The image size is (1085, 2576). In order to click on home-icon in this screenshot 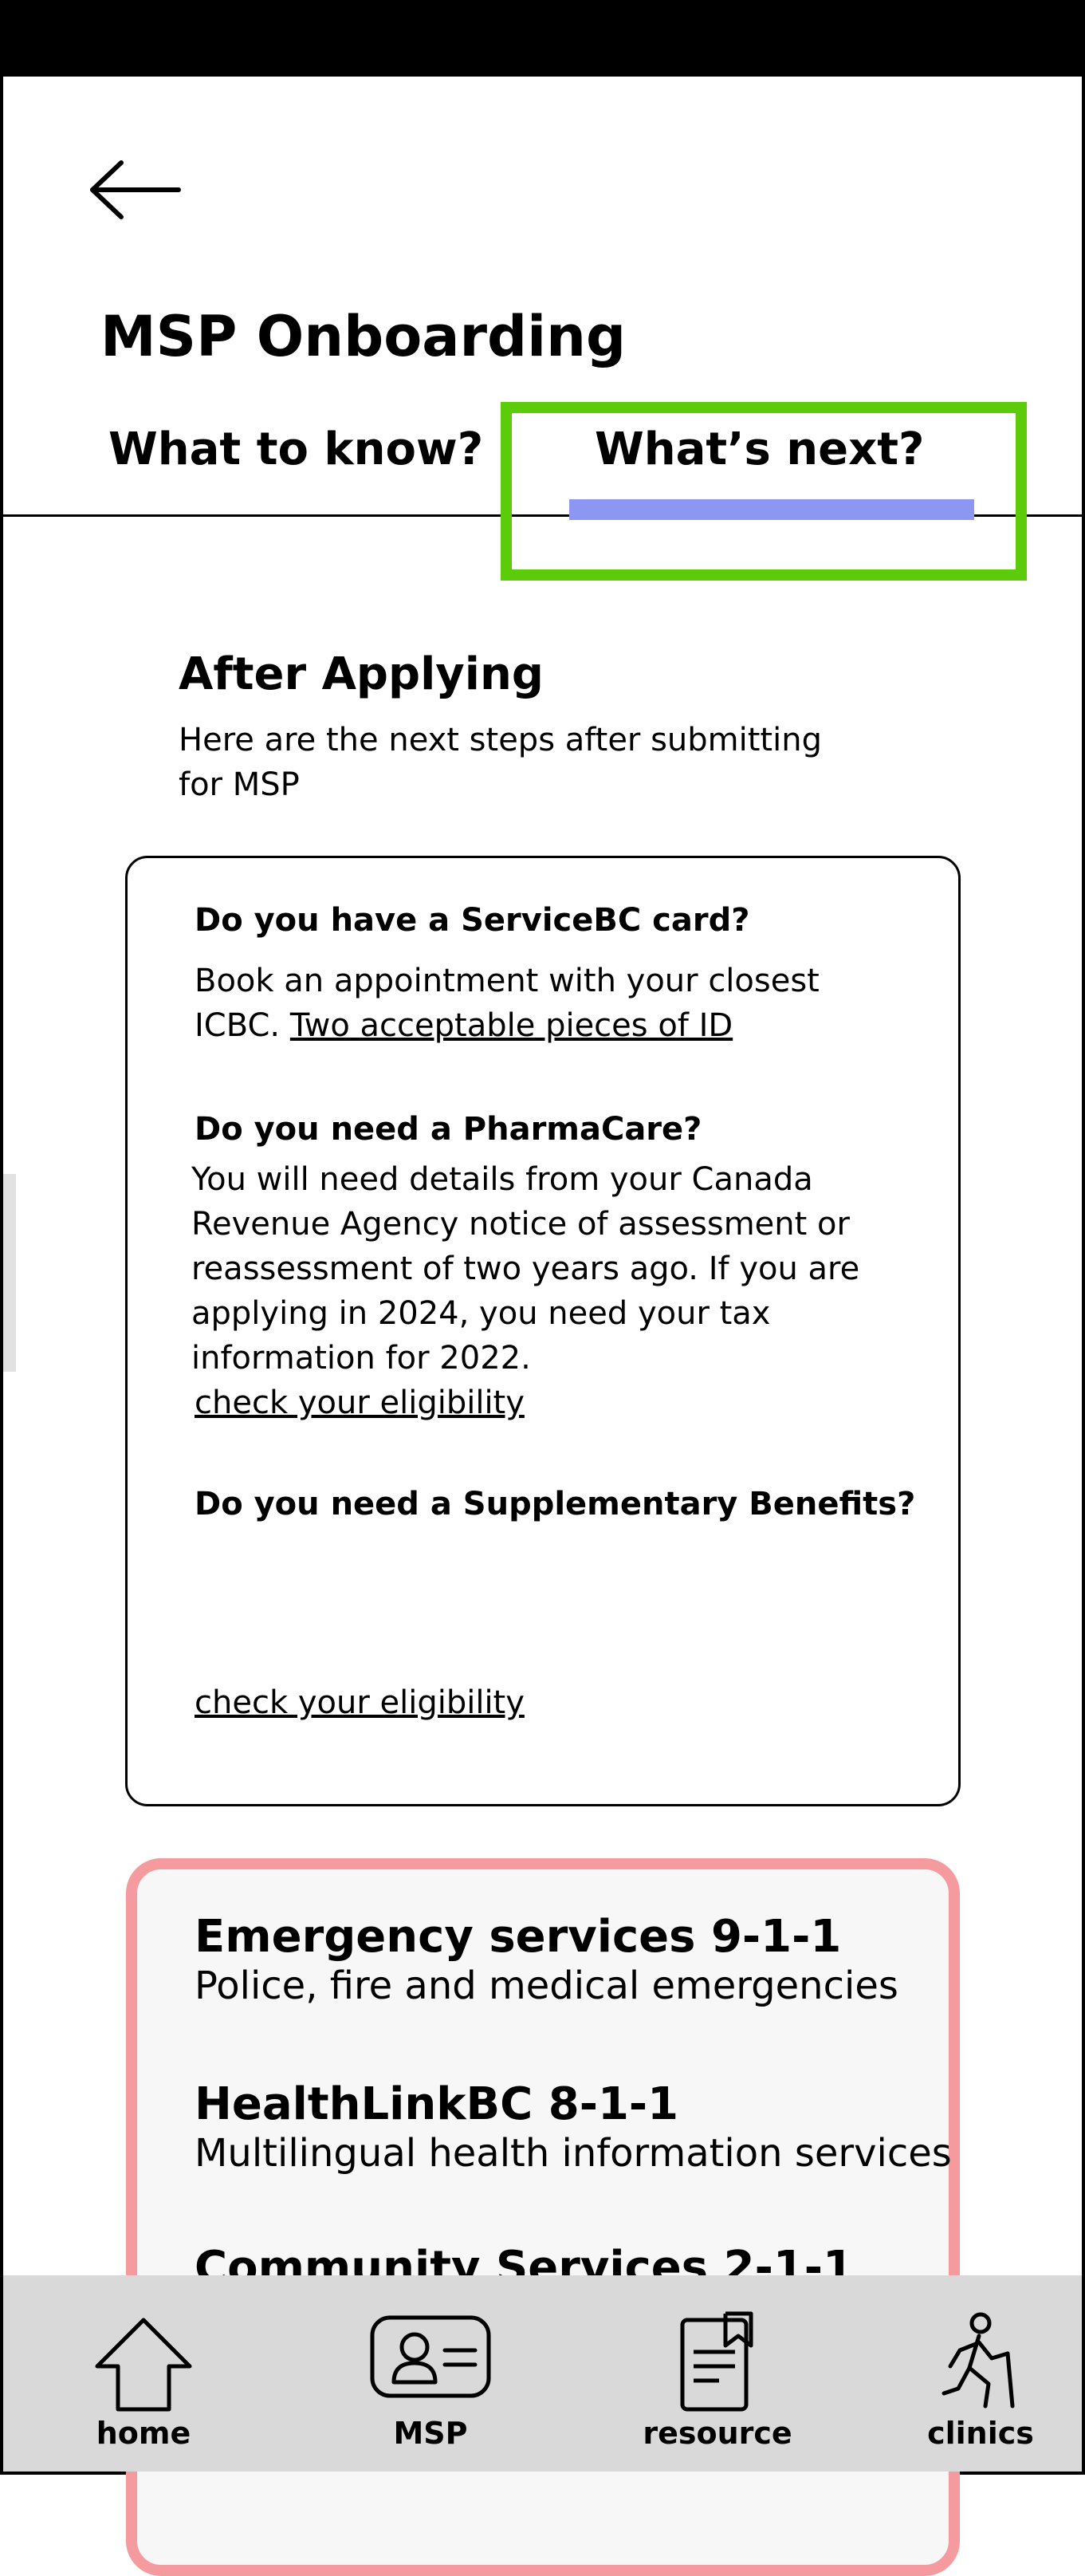, I will do `click(143, 2365)`.